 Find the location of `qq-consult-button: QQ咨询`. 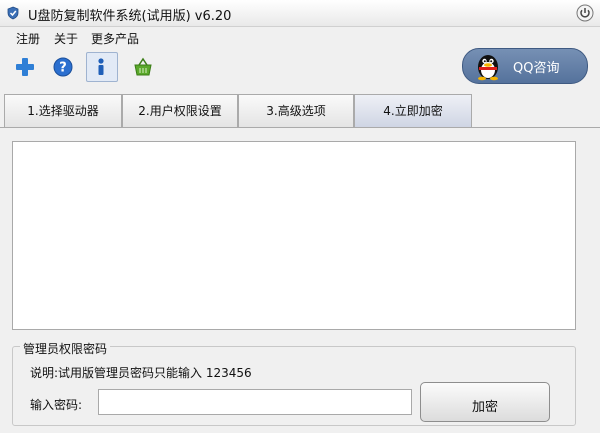

qq-consult-button: QQ咨询 is located at coordinates (525, 66).